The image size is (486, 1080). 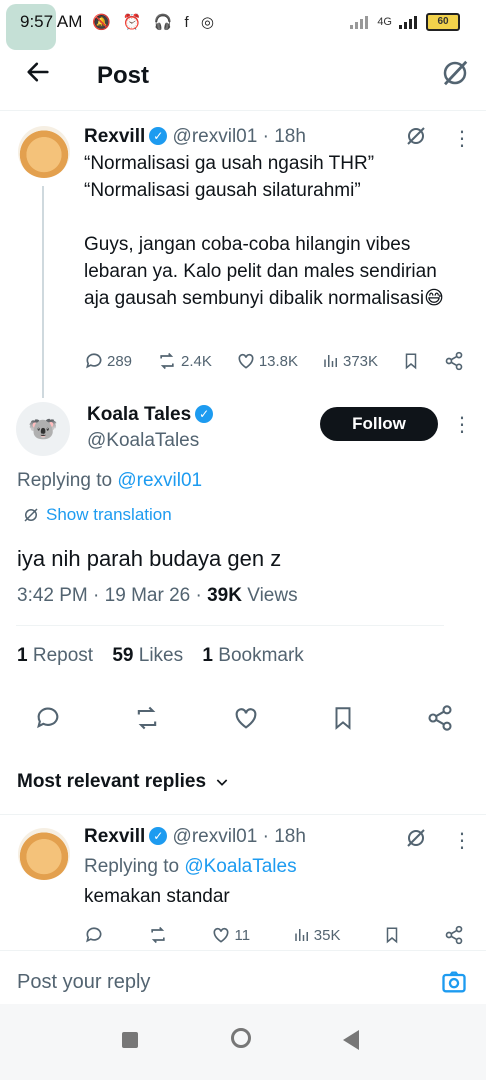 I want to click on battery-icon: 60, so click(x=443, y=22).